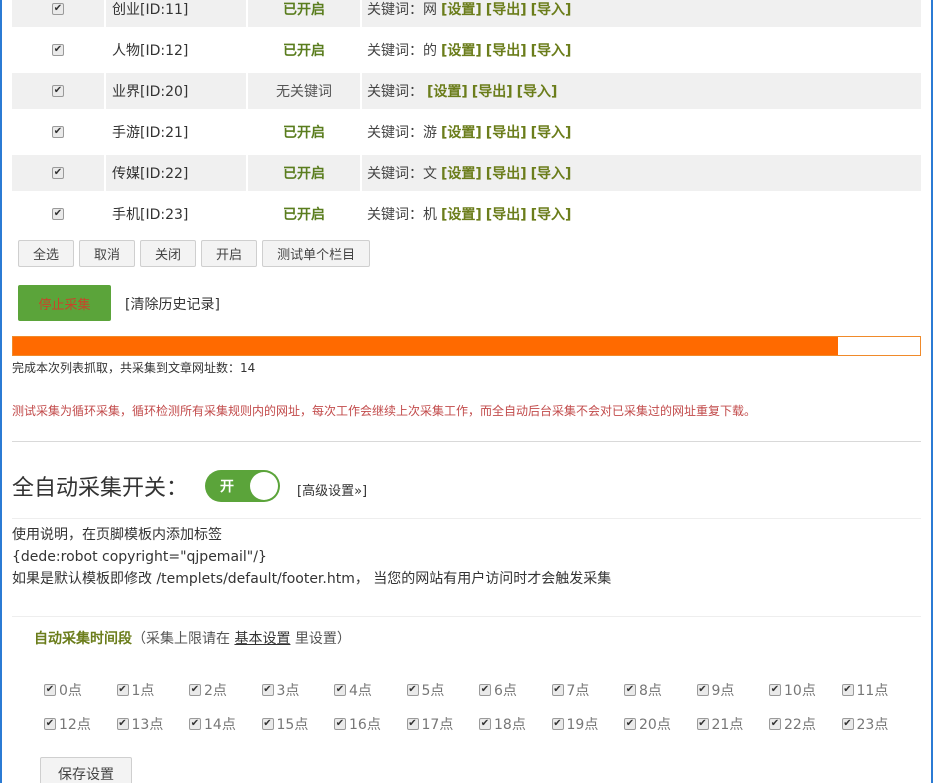 This screenshot has width=933, height=783. I want to click on hour-checkbox-item: ✔ 3点, so click(298, 690).